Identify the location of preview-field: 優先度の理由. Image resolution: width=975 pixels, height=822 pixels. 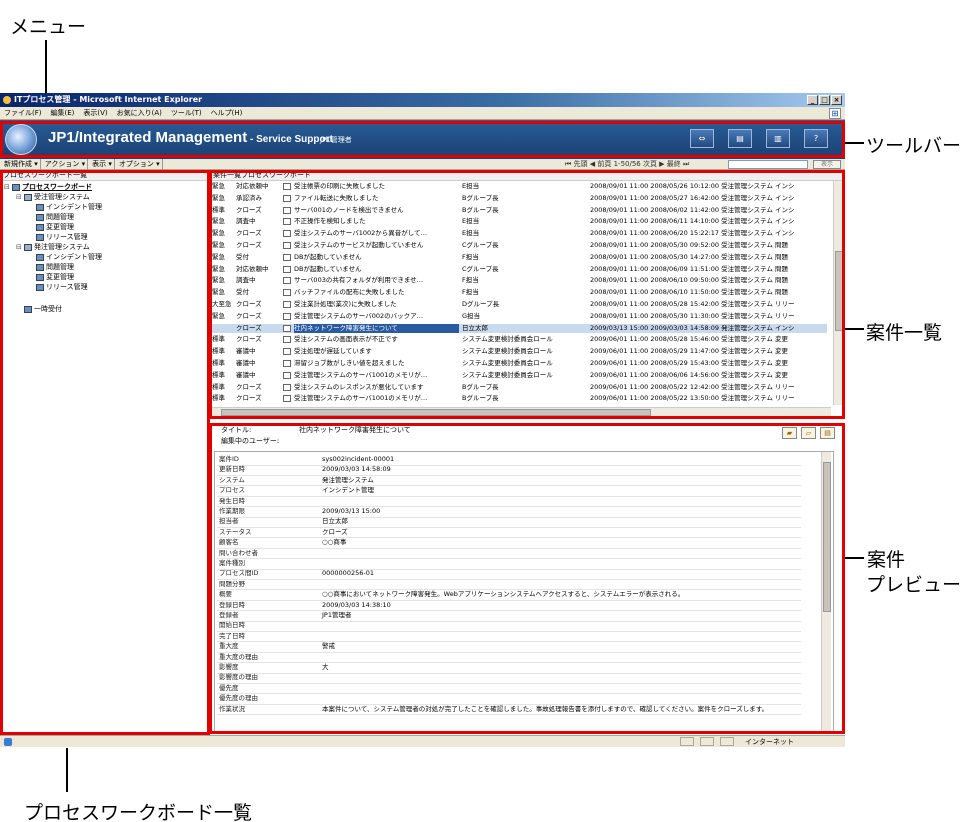
(519, 698).